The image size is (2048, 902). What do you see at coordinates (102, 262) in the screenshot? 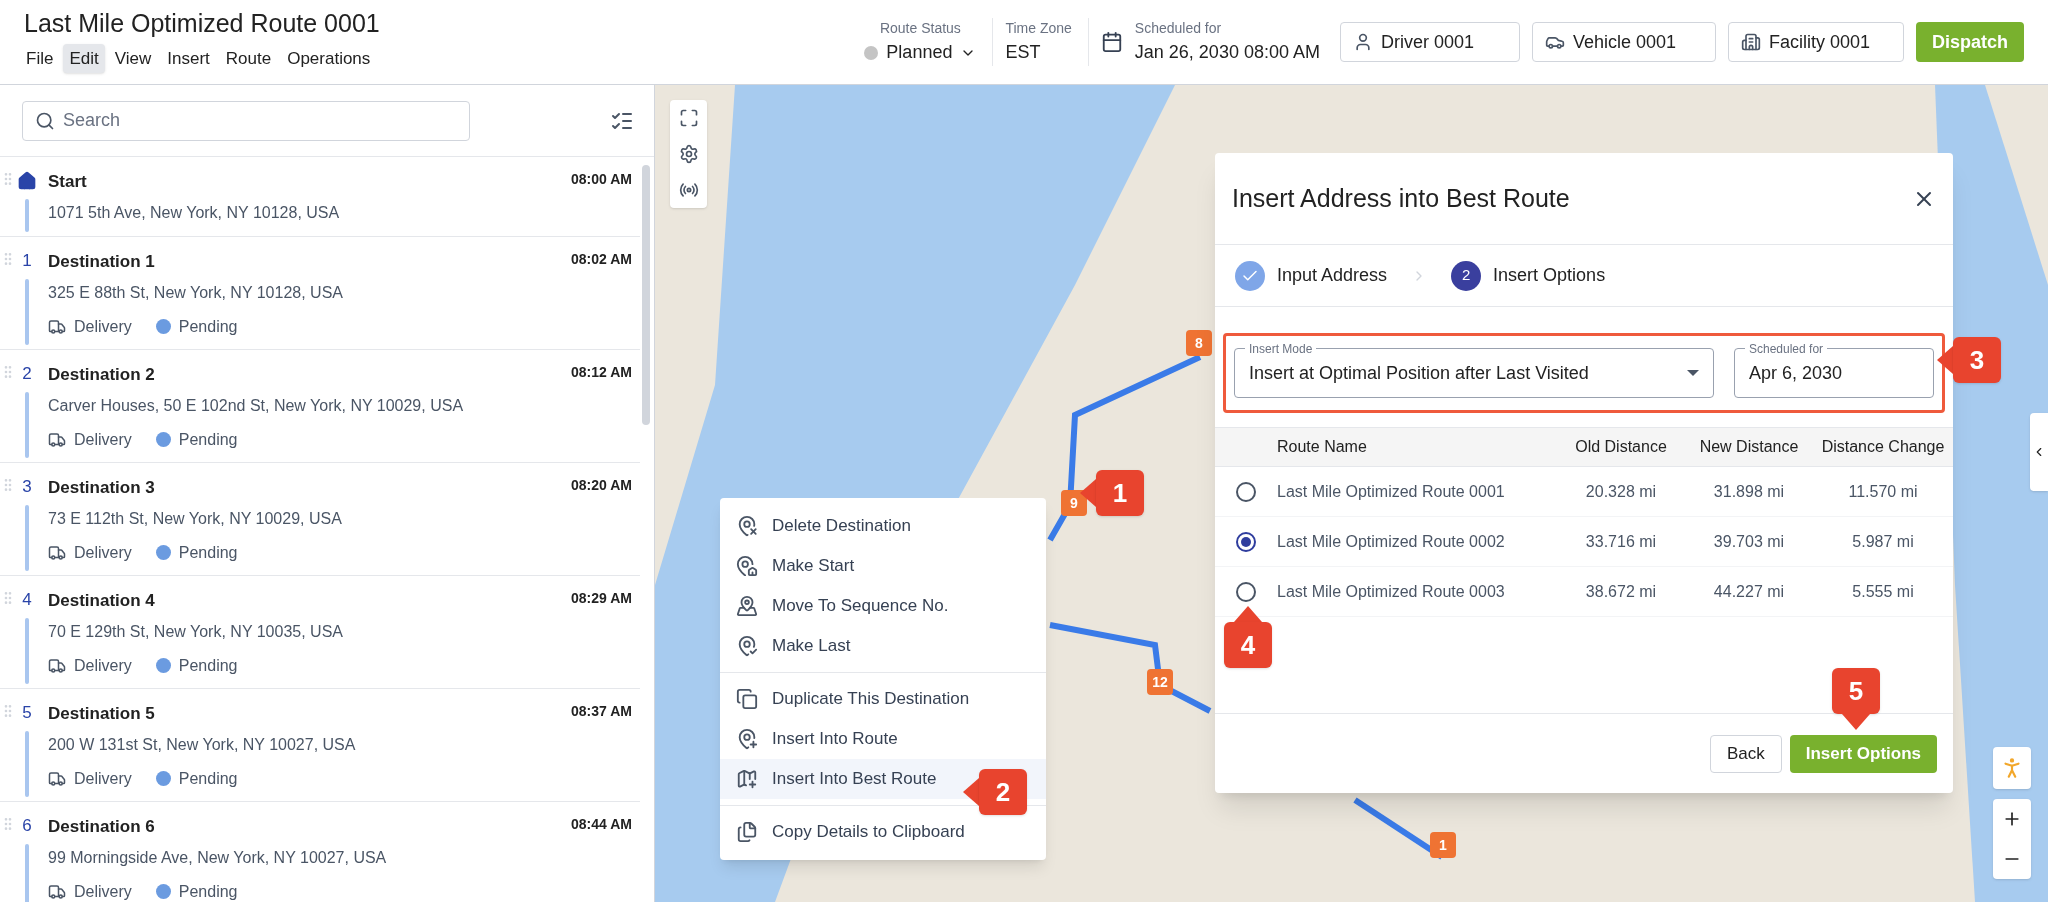
I see `stop-name: Destination 1` at bounding box center [102, 262].